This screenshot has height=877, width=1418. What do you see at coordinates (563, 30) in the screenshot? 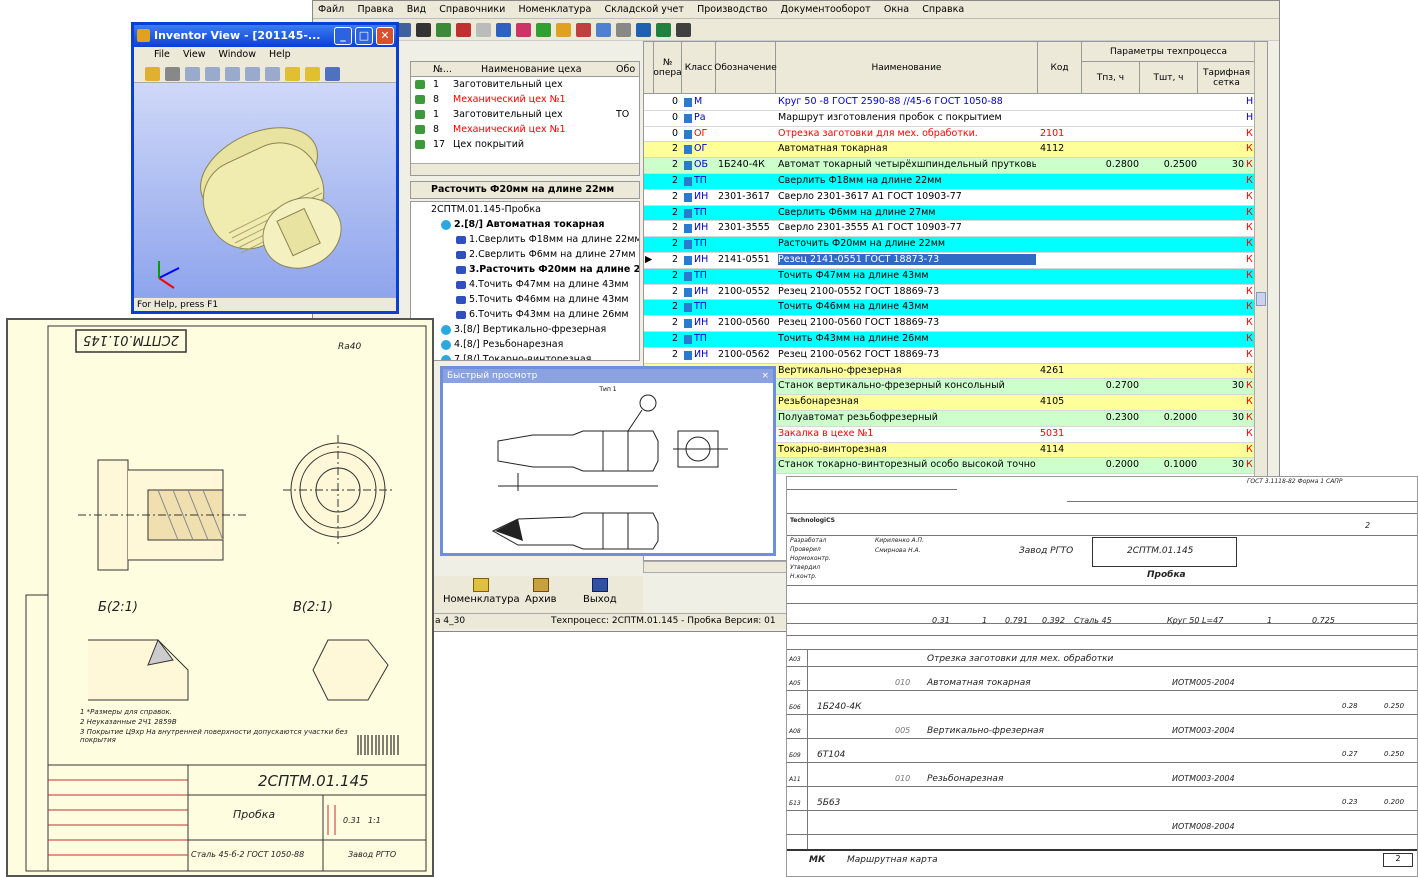
I see `doc-icon` at bounding box center [563, 30].